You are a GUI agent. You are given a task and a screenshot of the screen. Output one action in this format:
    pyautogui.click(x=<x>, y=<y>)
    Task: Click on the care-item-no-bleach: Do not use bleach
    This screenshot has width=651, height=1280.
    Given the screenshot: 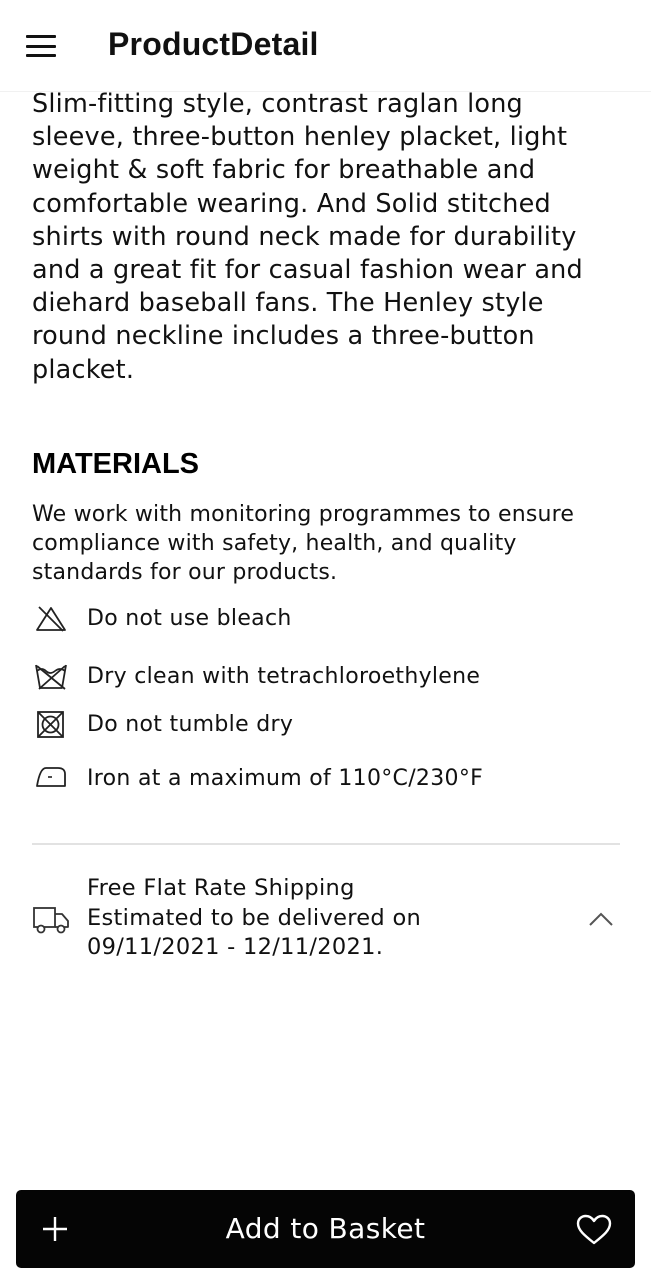 What is the action you would take?
    pyautogui.click(x=324, y=621)
    